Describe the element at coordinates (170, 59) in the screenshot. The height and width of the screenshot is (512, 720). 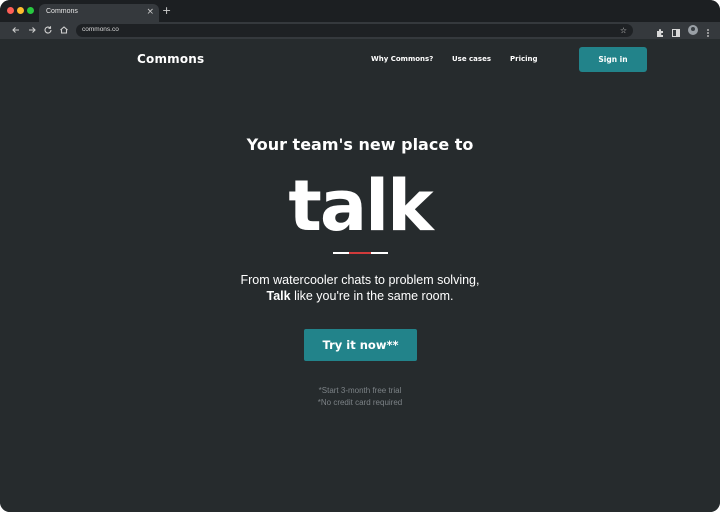
I see `site-logo: Commons` at that location.